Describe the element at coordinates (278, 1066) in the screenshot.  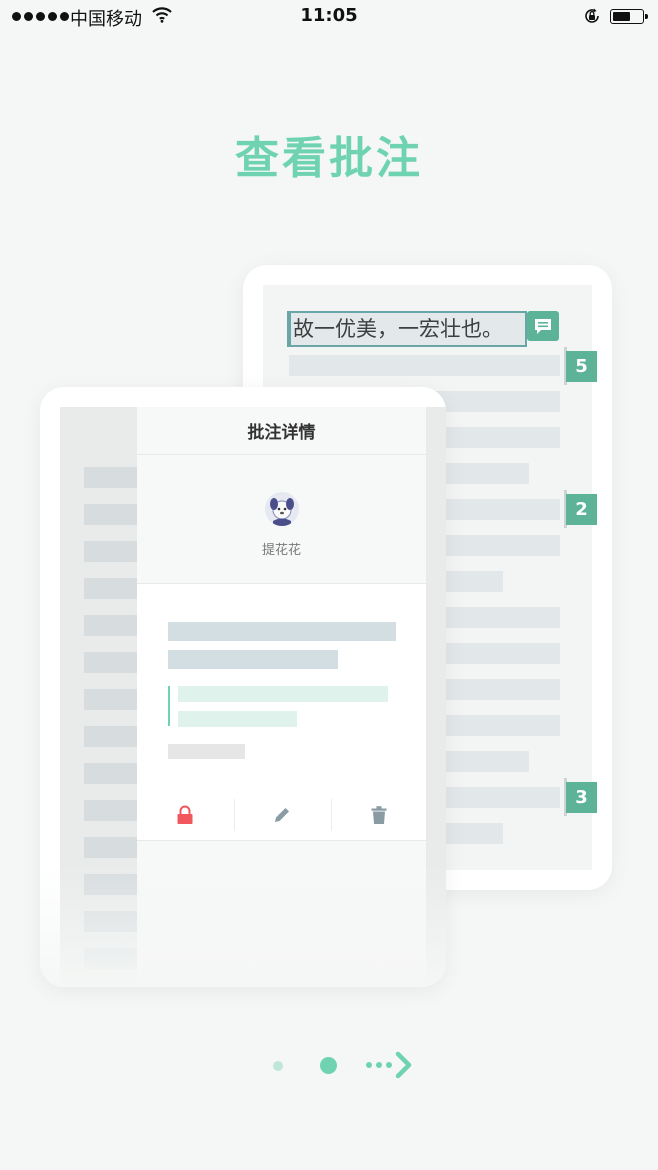
I see `page-indicator-dot` at that location.